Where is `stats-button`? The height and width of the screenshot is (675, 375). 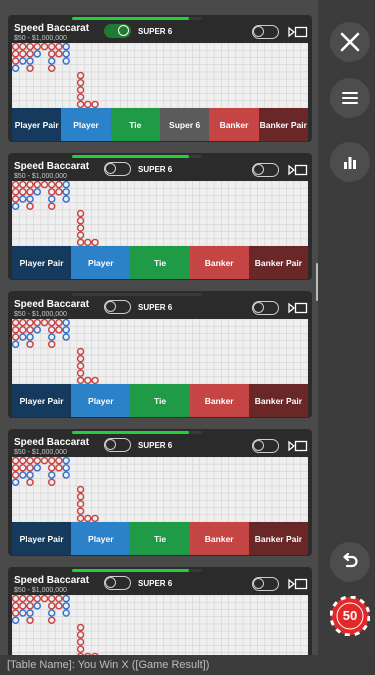 stats-button is located at coordinates (350, 162).